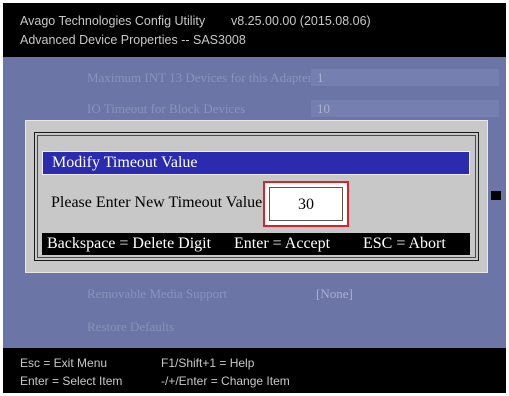 The width and height of the screenshot is (509, 396). I want to click on option-io-timeout-label: IO Timeout for Block Devices, so click(166, 109).